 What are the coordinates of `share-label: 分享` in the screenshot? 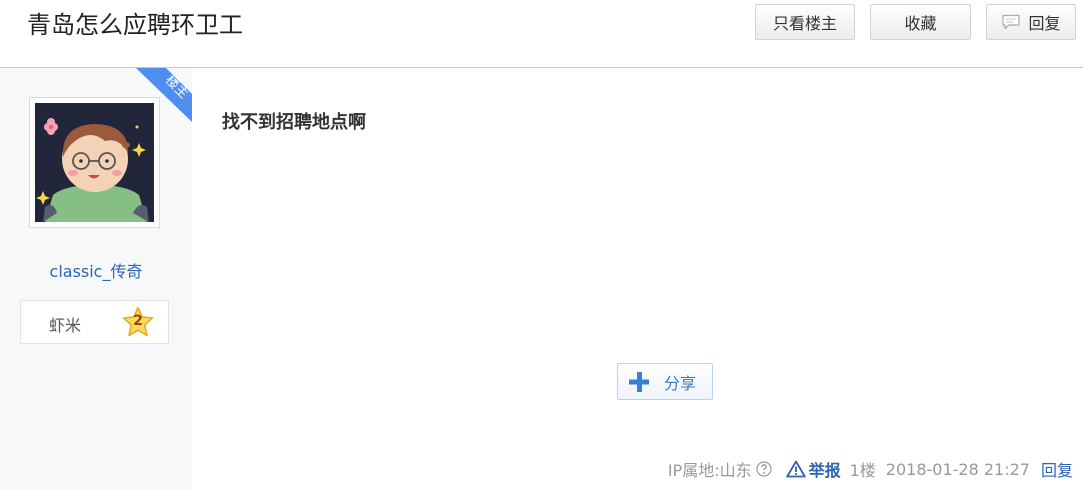 It's located at (680, 383).